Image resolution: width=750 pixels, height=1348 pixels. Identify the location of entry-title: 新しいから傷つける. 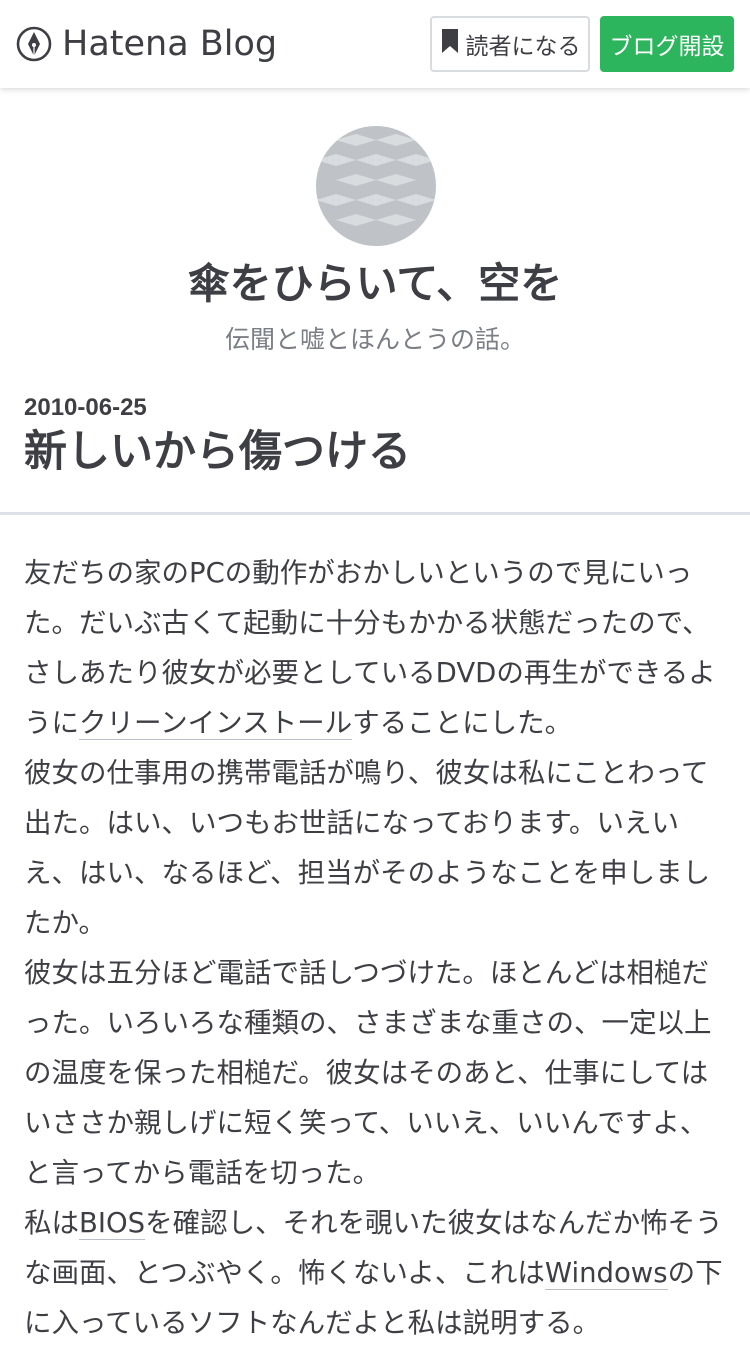
(374, 452).